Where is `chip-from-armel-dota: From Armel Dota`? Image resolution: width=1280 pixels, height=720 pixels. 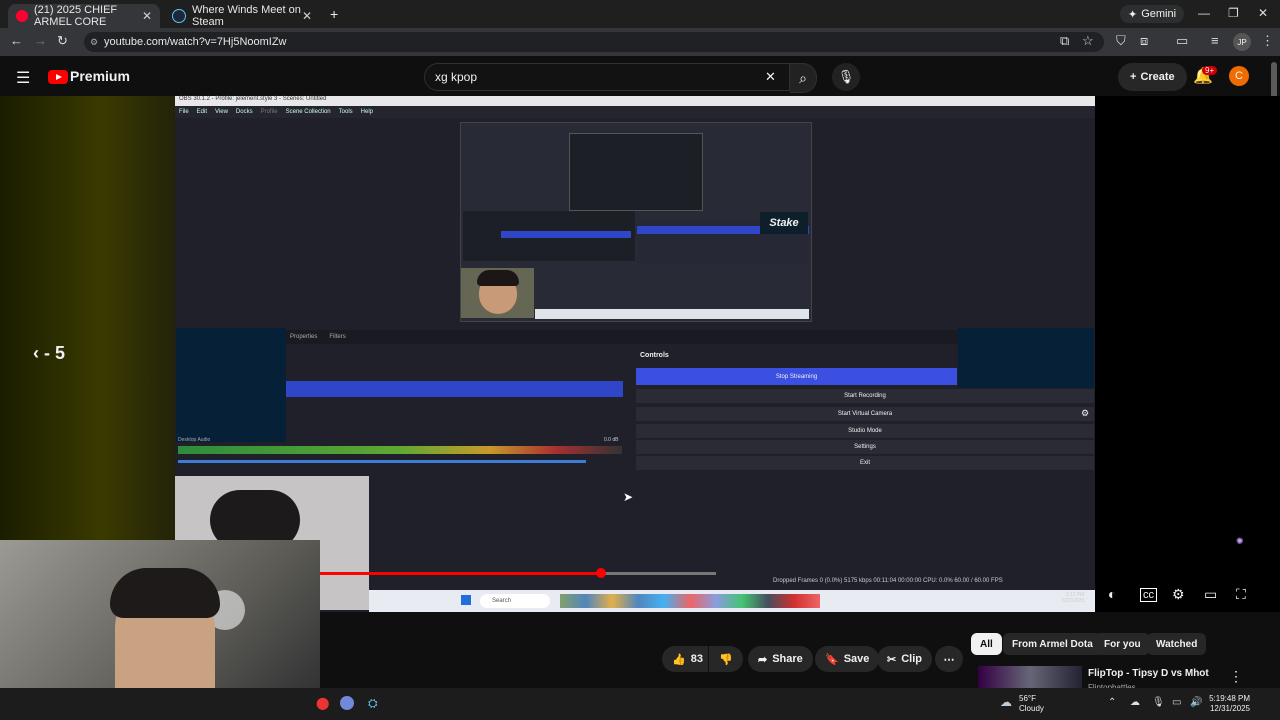
chip-from-armel-dota: From Armel Dota is located at coordinates (1052, 644).